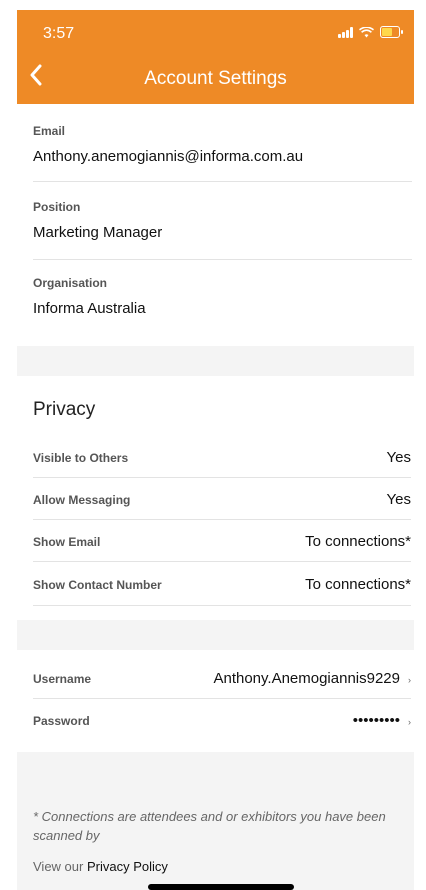 This screenshot has width=426, height=890. I want to click on privacy-policy-line: View our Privacy Policy, so click(100, 866).